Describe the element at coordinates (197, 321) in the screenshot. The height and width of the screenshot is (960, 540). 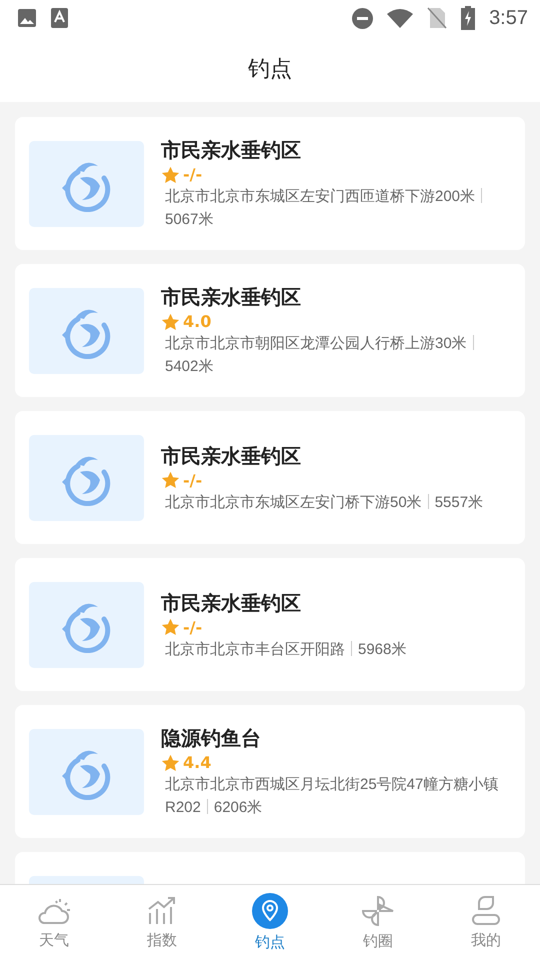
I see `rating-score: 4.0` at that location.